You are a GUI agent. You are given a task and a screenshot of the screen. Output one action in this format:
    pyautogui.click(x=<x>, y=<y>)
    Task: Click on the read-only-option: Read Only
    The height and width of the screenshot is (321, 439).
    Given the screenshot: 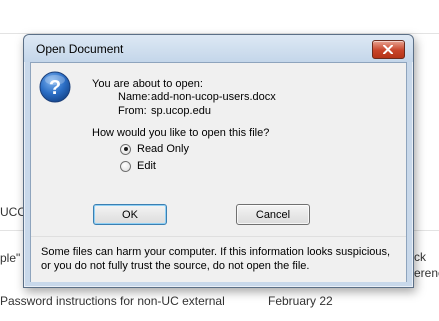 What is the action you would take?
    pyautogui.click(x=154, y=149)
    